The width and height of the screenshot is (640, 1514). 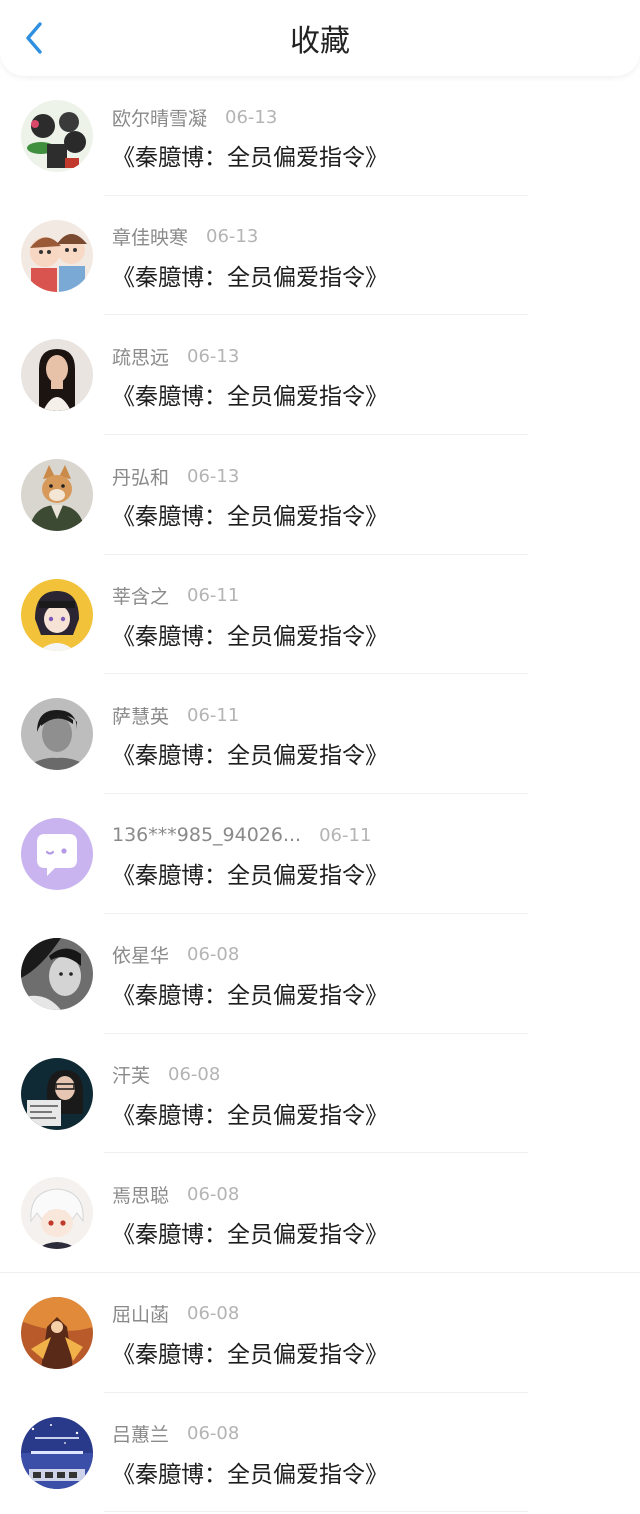 I want to click on list-item: 萨慧英 06-11 《秦臆博：全员偏爱指令》, so click(x=320, y=734).